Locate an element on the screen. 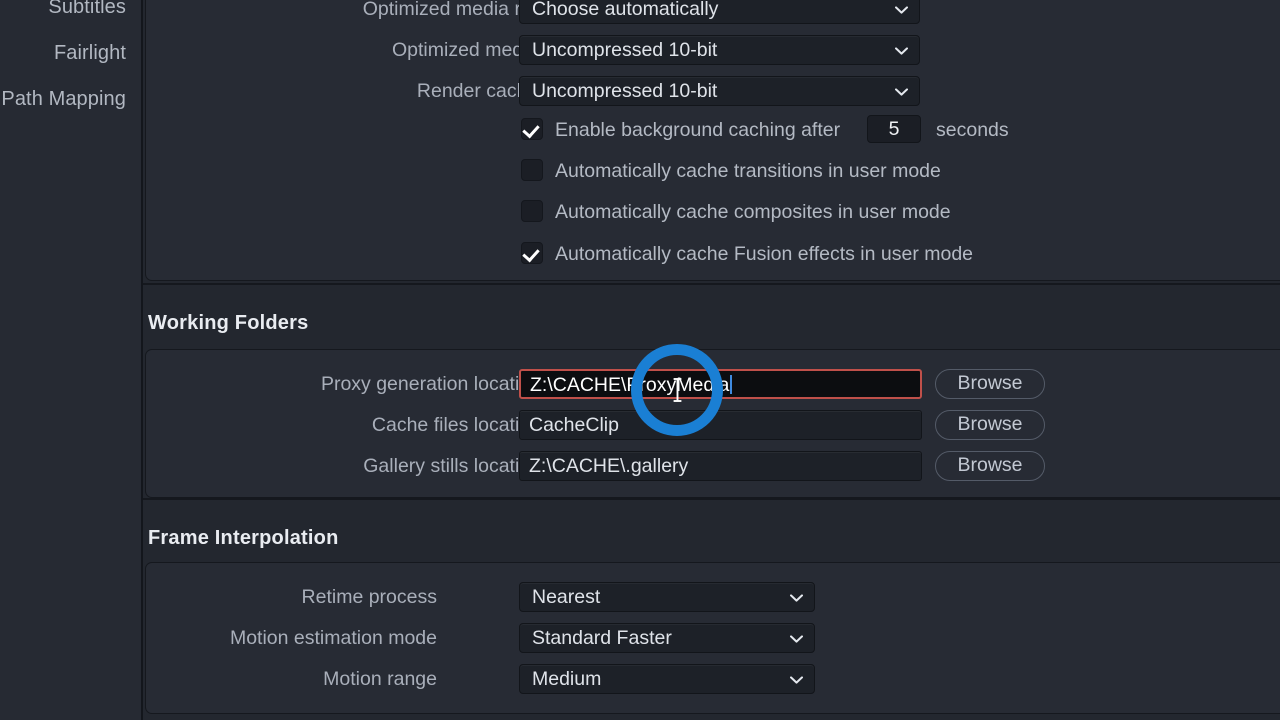 This screenshot has width=1280, height=720. enable-background-caching-checkbox is located at coordinates (532, 129).